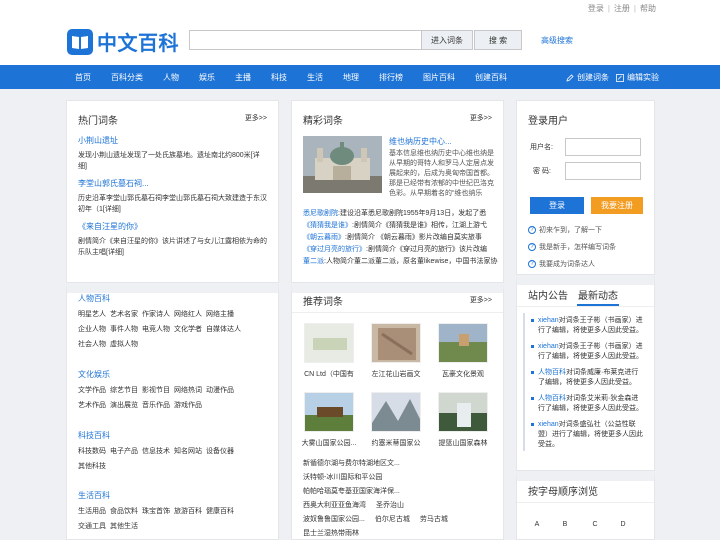 The width and height of the screenshot is (720, 540). Describe the element at coordinates (396, 420) in the screenshot. I see `recommend-cell: 约塞米蒂国家公` at that location.